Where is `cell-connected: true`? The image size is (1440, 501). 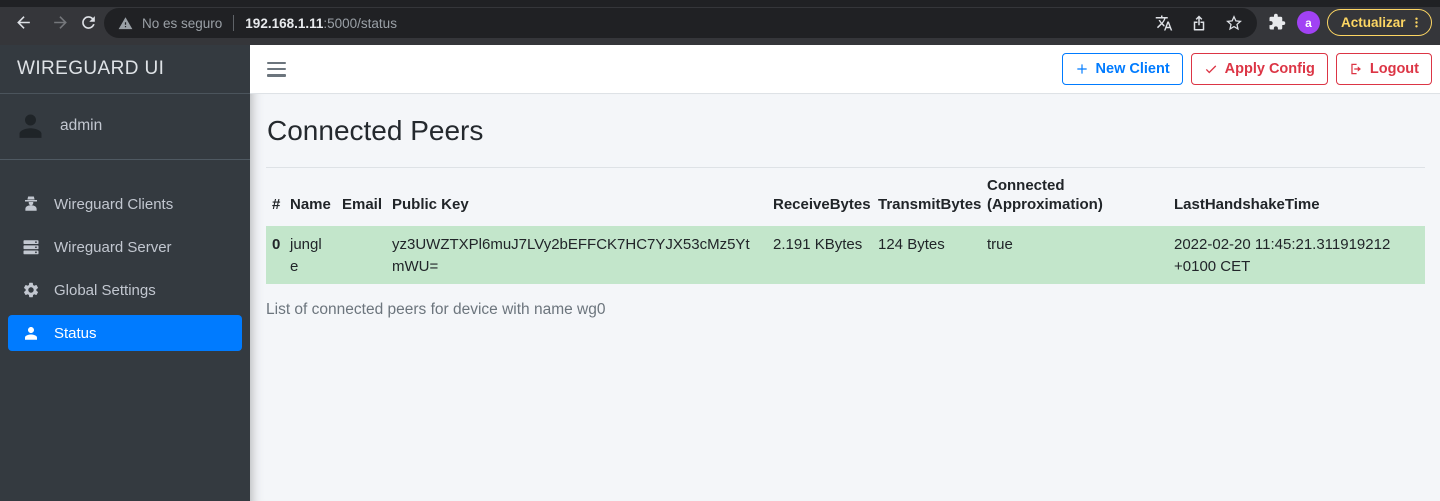
cell-connected: true is located at coordinates (1074, 255).